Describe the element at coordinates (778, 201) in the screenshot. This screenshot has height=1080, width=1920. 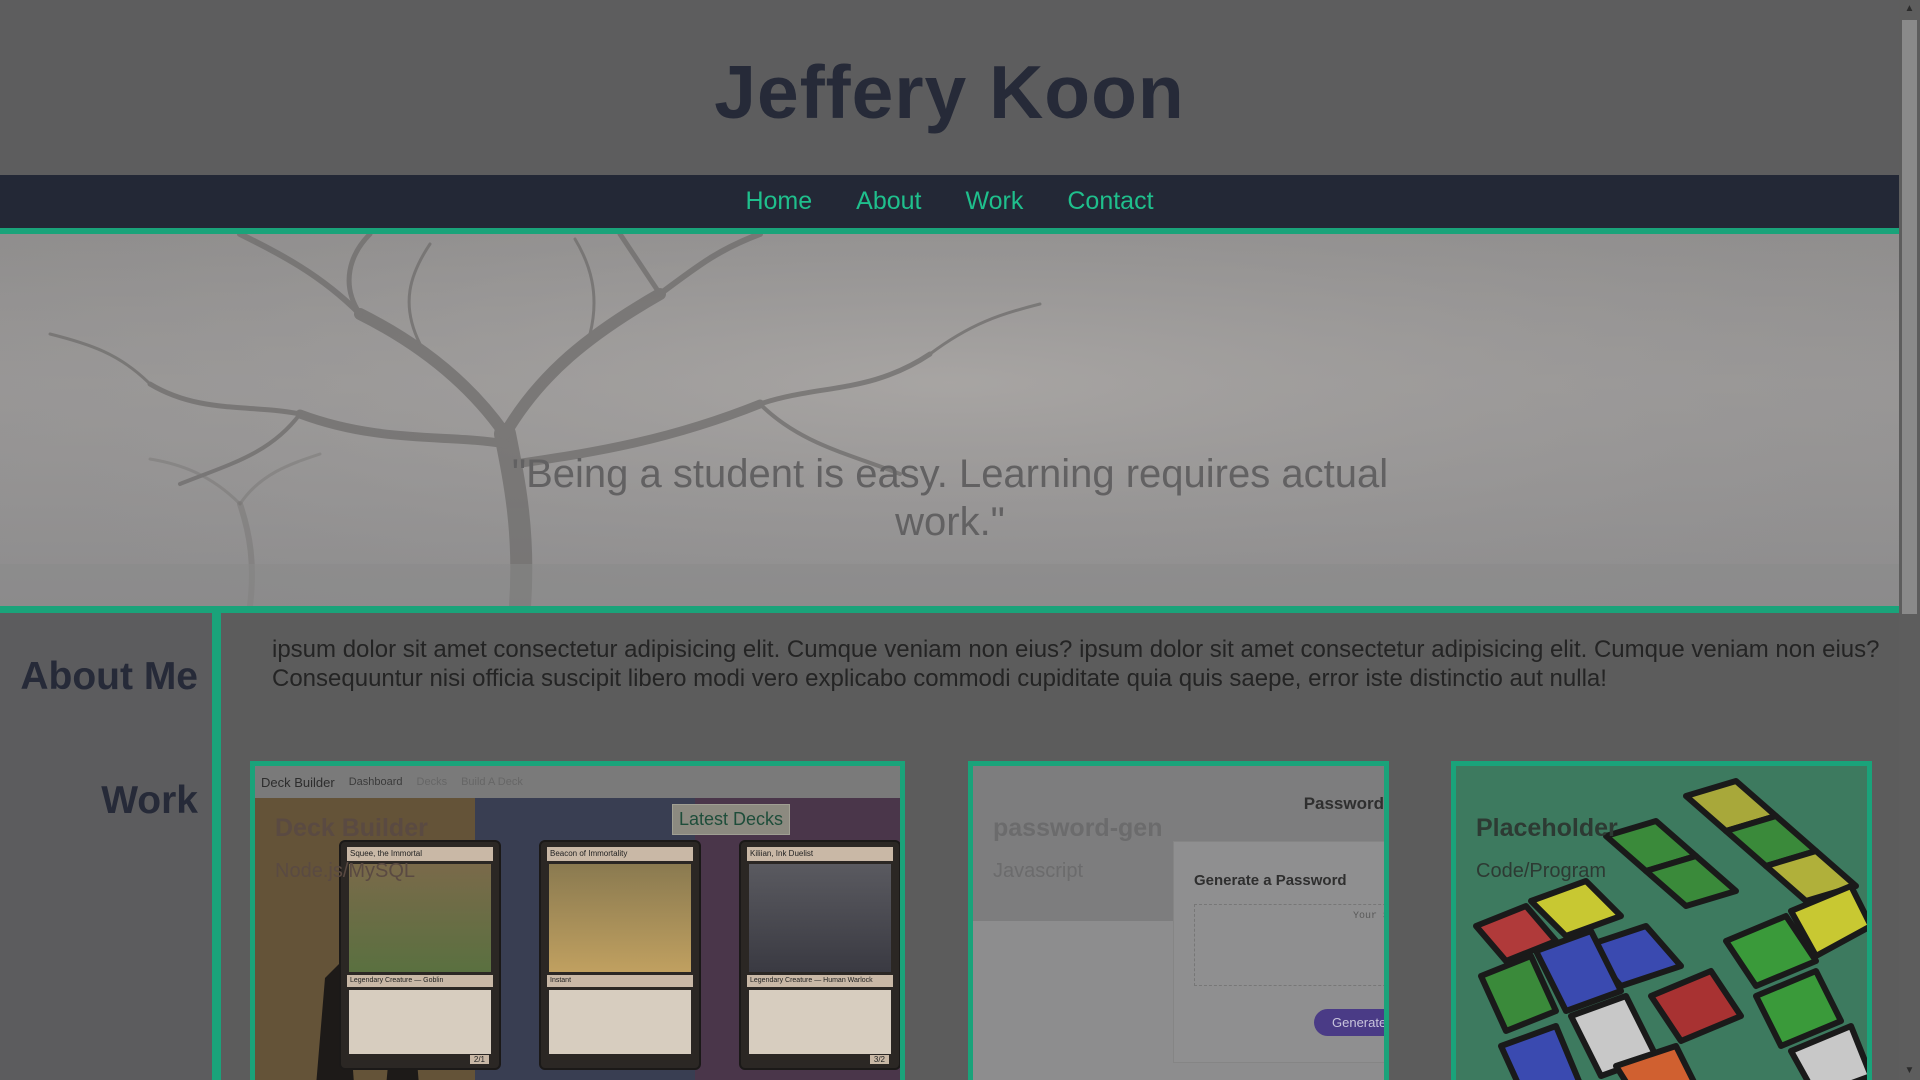
I see `nav-link-home: Home` at that location.